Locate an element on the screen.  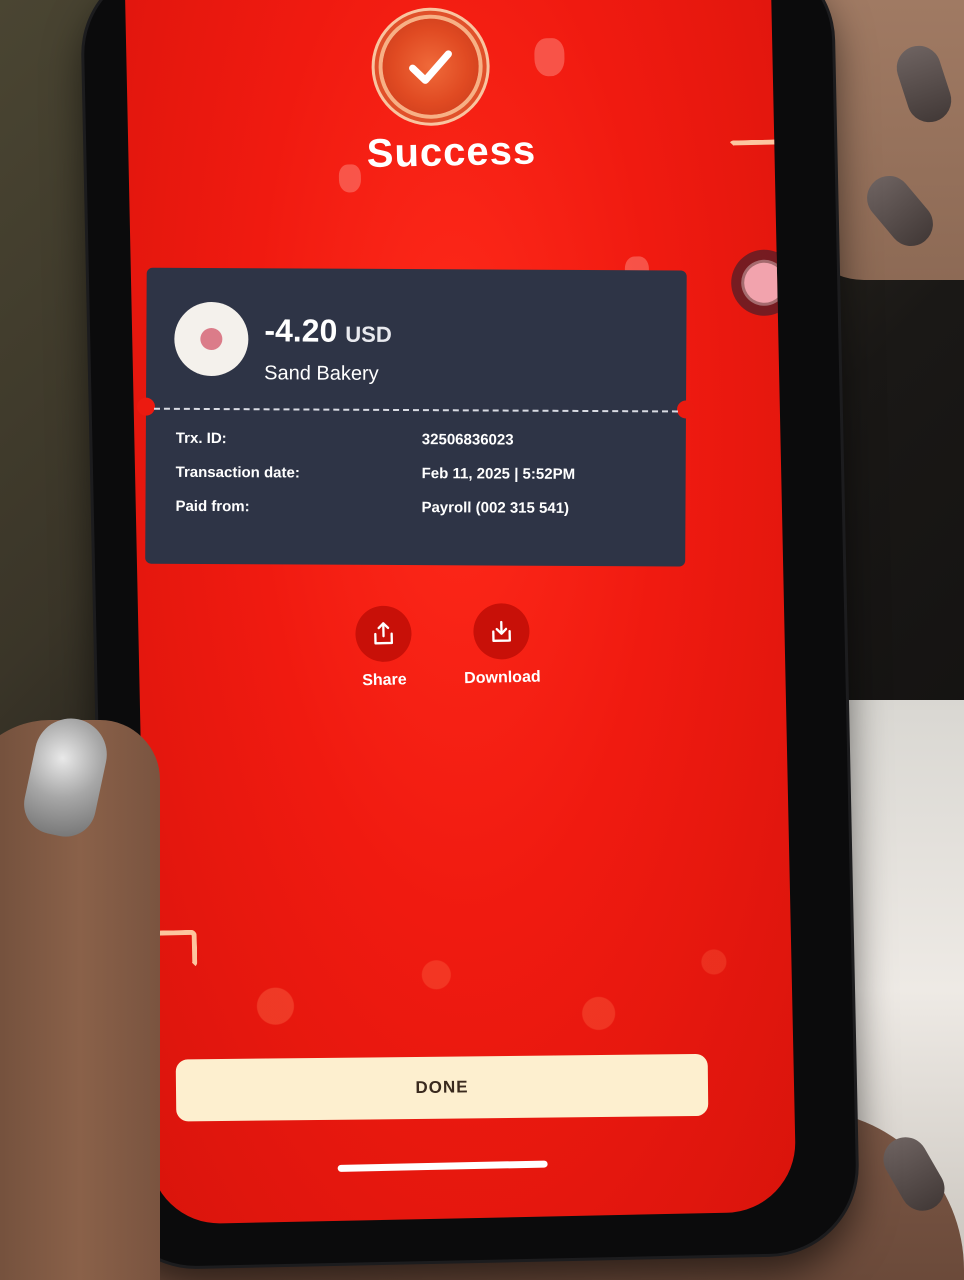
download-label: Download is located at coordinates (502, 678).